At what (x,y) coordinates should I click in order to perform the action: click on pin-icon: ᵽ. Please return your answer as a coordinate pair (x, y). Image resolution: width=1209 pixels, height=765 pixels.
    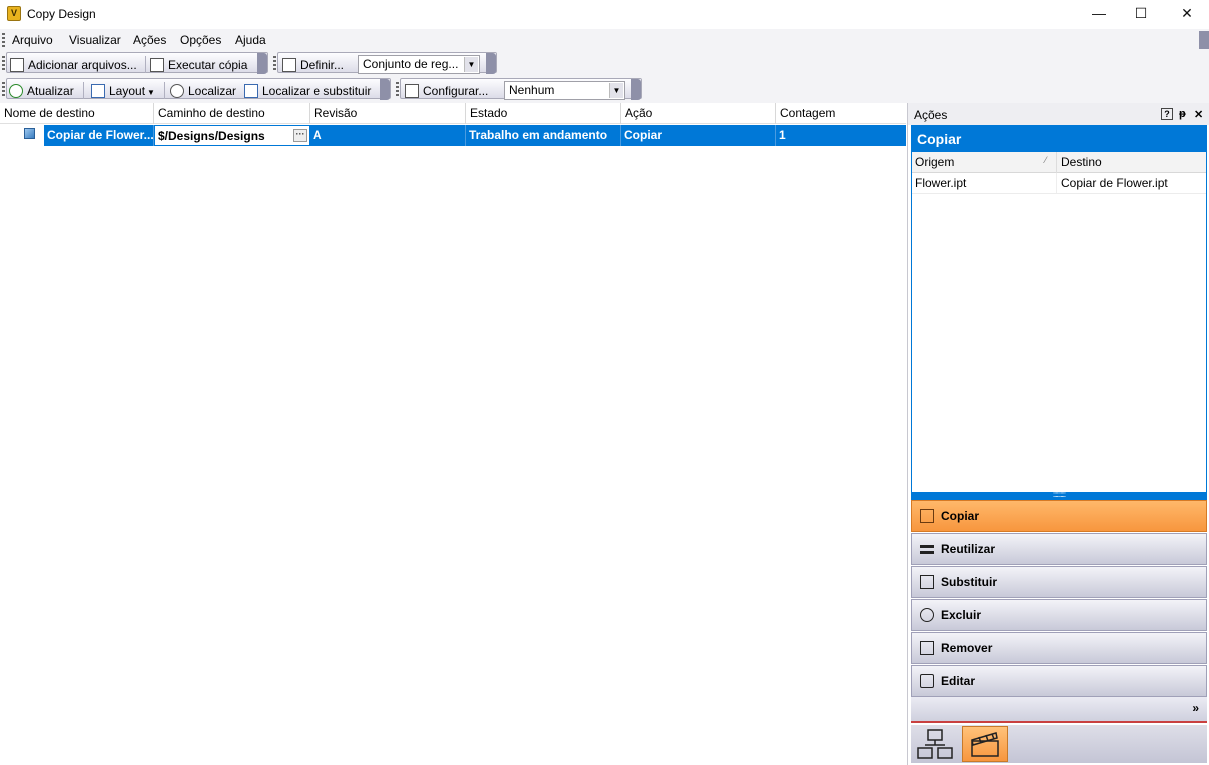
    Looking at the image, I should click on (1182, 114).